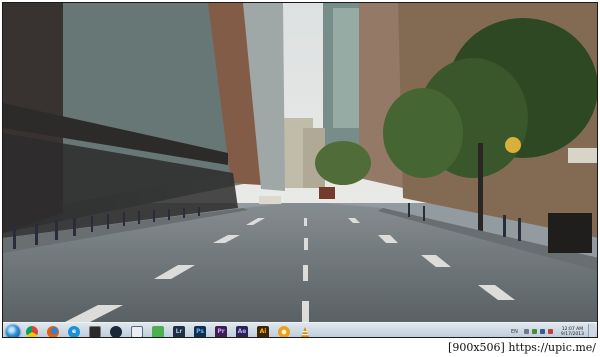 This screenshot has width=600, height=357. I want to click on vlc-icon, so click(305, 332).